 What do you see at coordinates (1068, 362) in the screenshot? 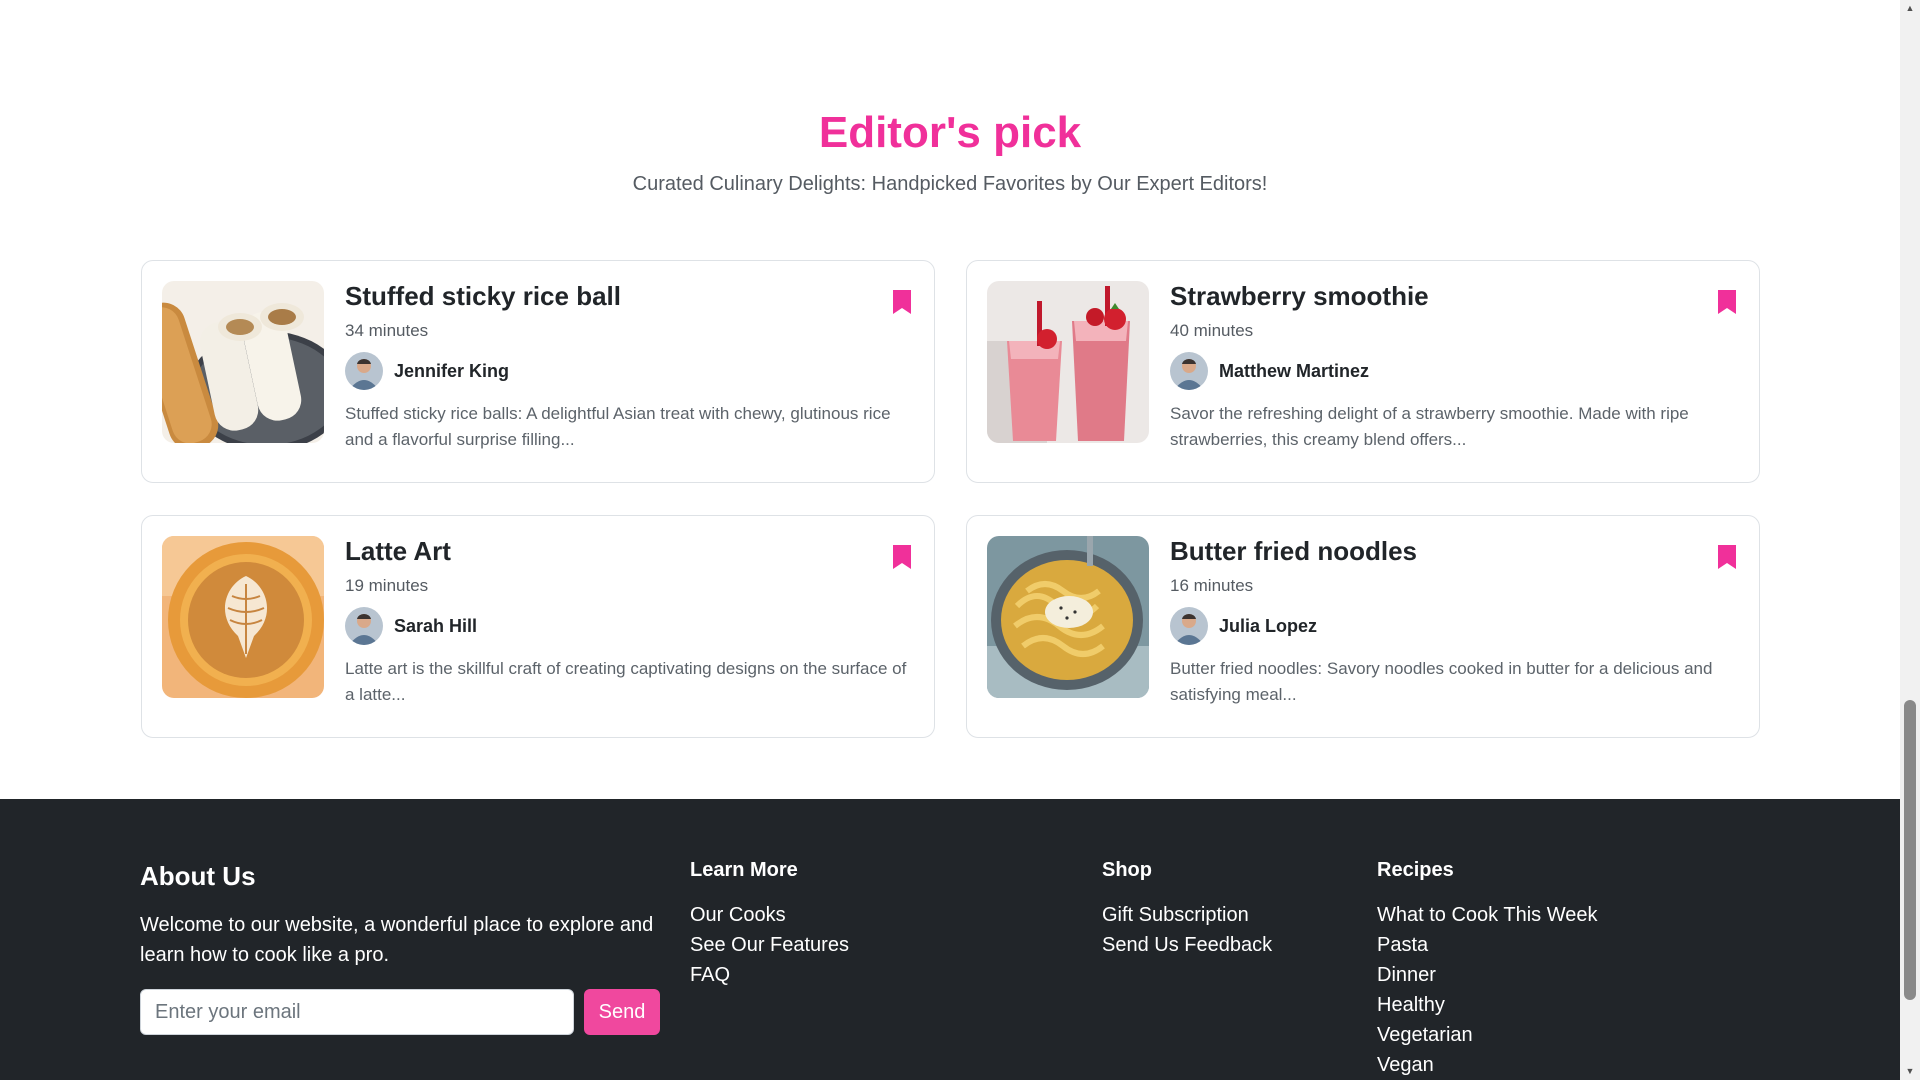
I see `strawberry-smoothie-photo` at bounding box center [1068, 362].